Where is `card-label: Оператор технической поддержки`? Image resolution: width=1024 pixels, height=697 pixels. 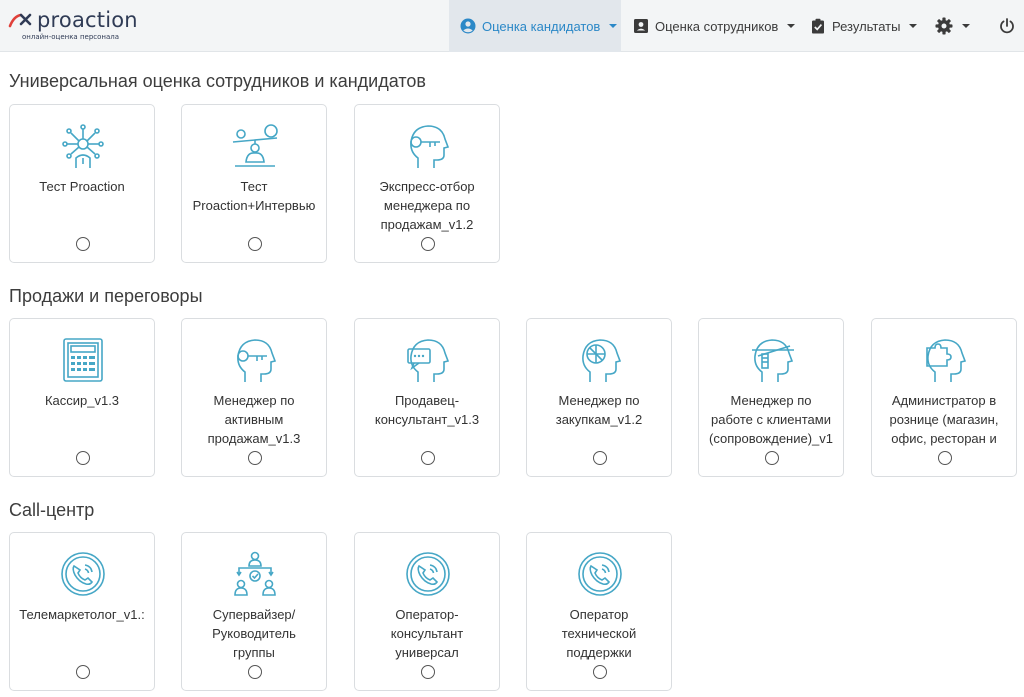 card-label: Оператор технической поддержки is located at coordinates (599, 633).